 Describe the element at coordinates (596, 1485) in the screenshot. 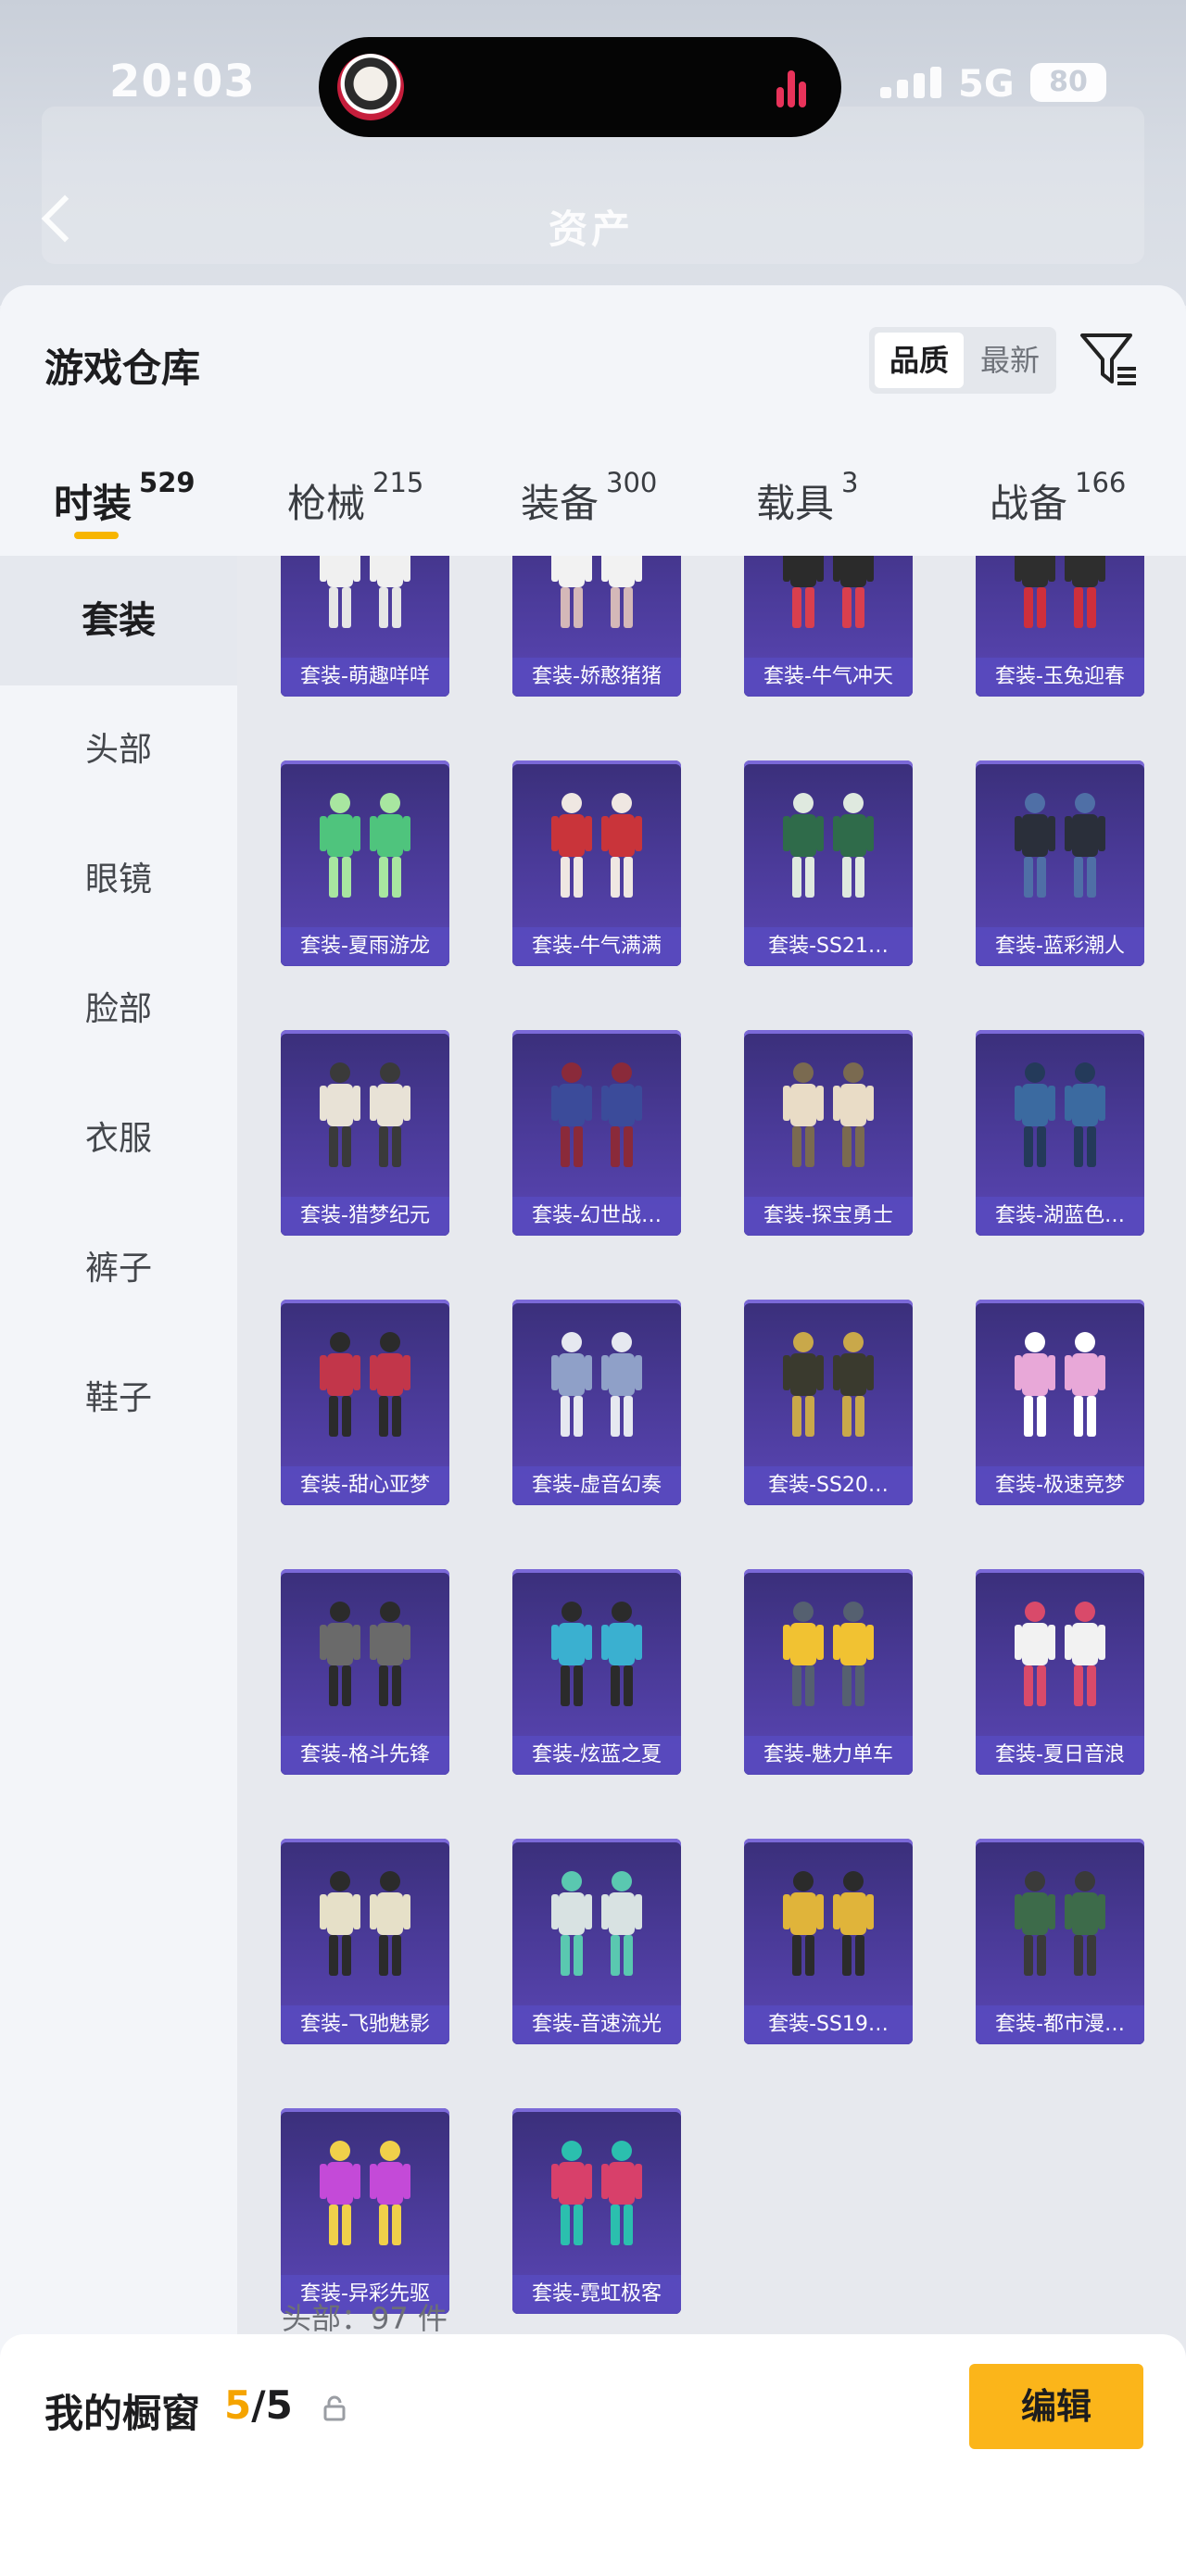

I see `outfit-label: 套装-虚音幻奏` at that location.